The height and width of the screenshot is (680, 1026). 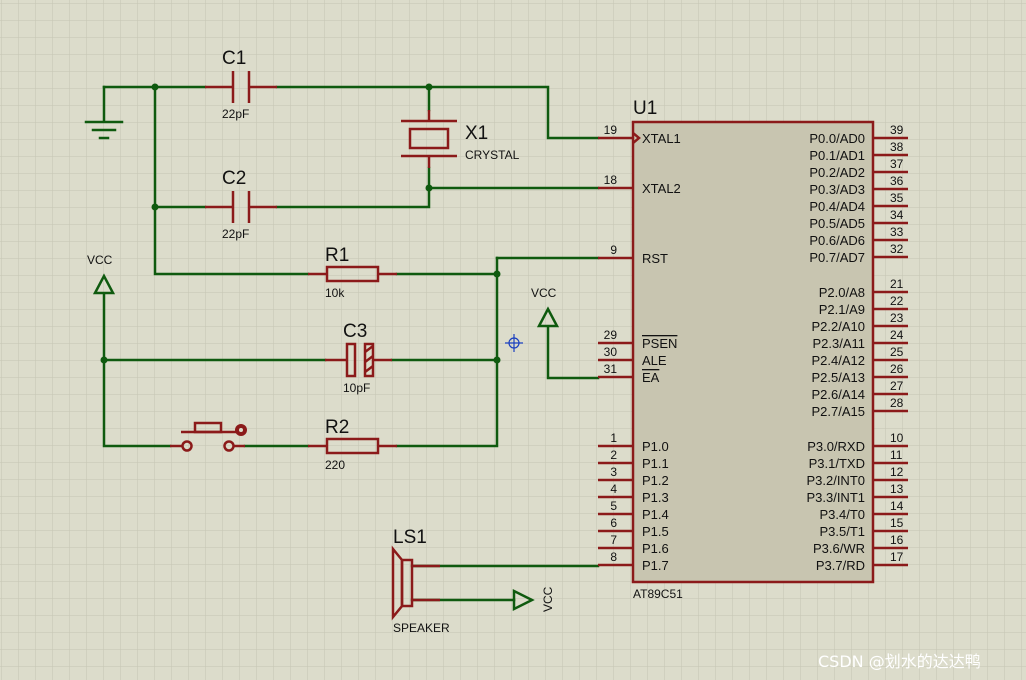 I want to click on pin-number: 8, so click(x=613, y=557).